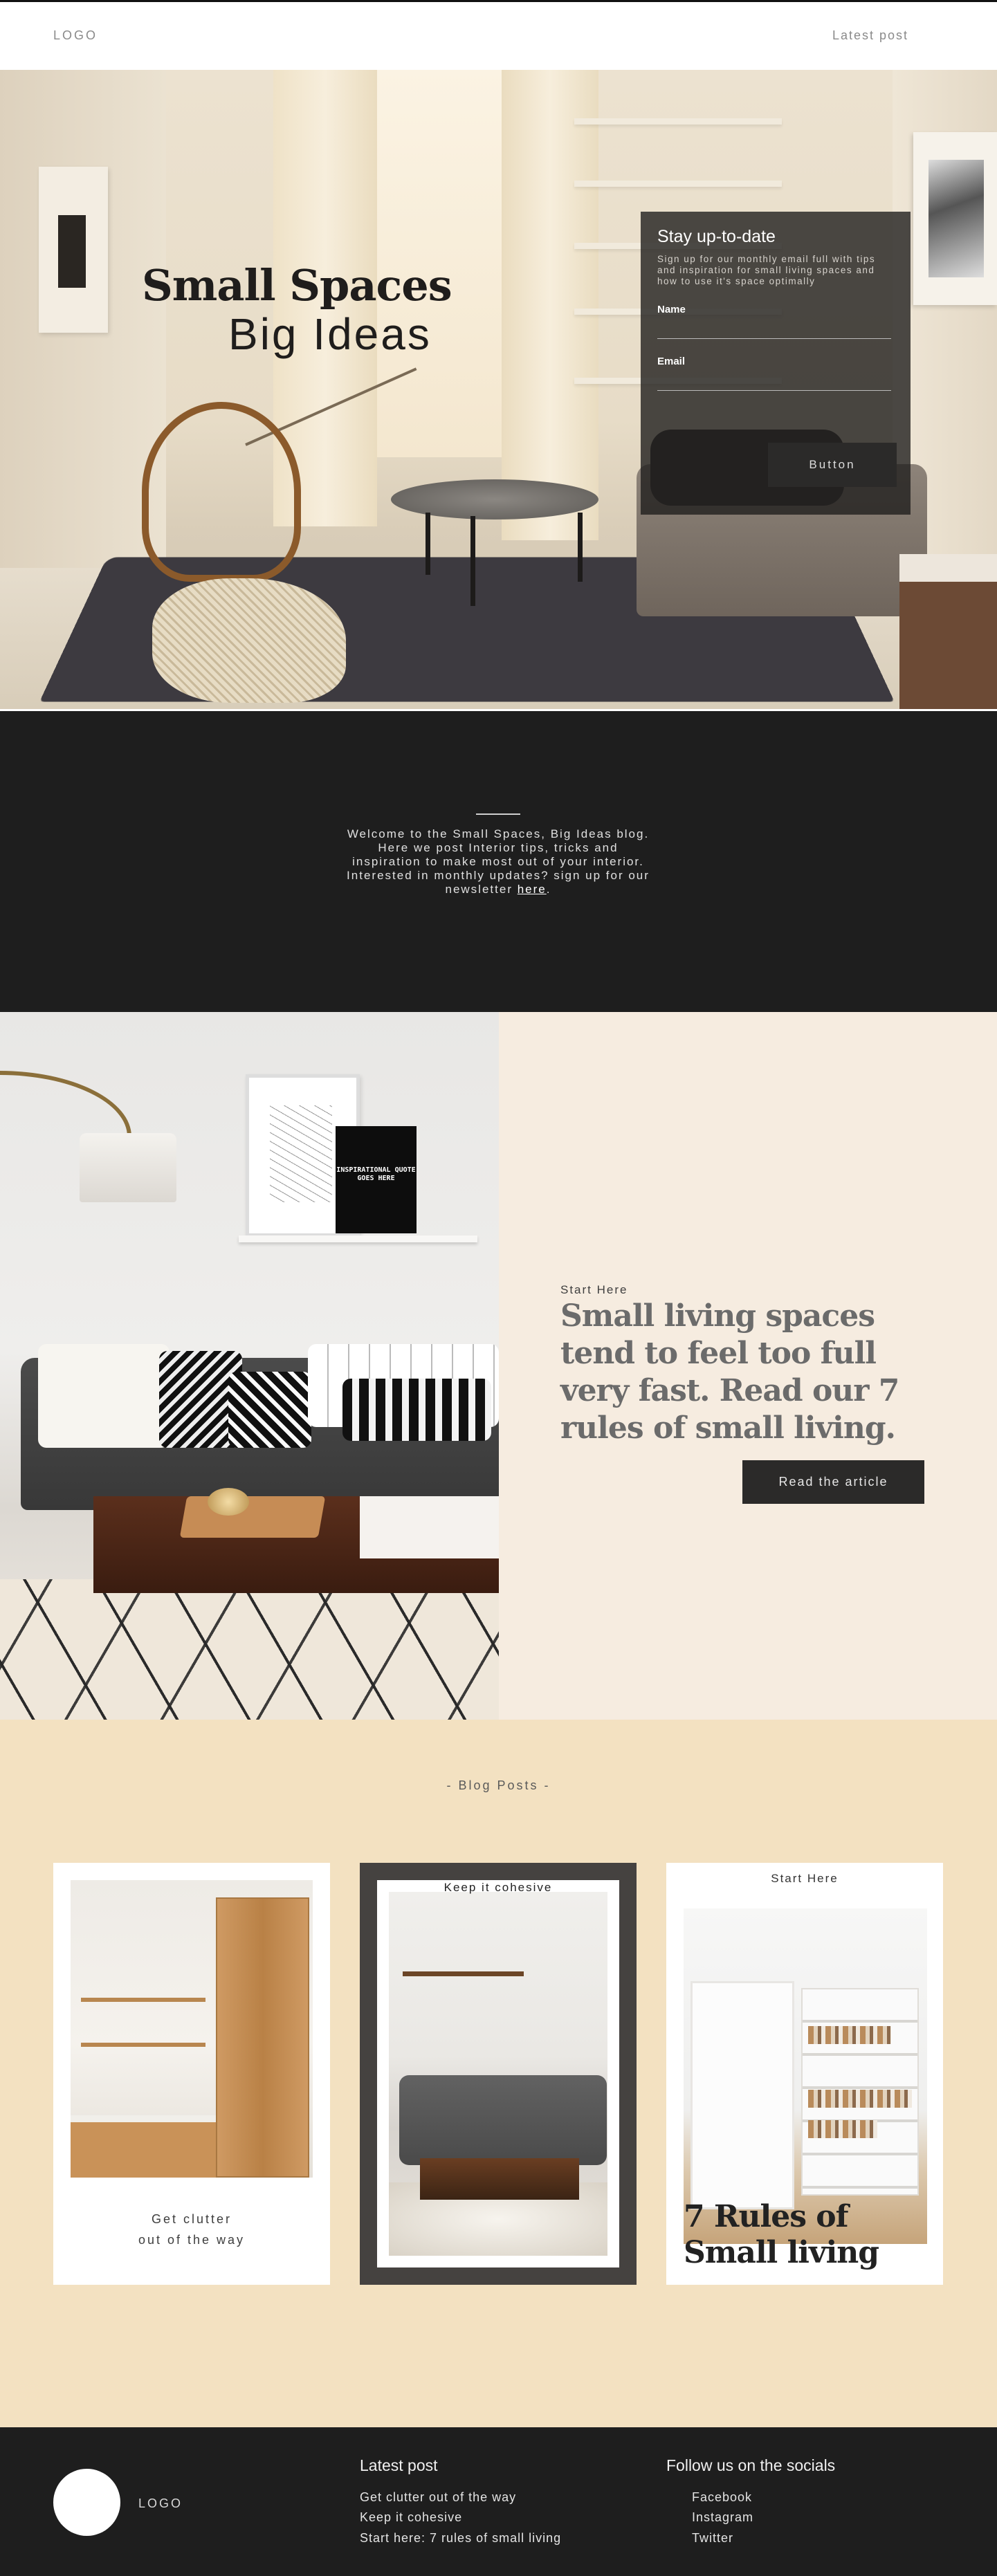 This screenshot has width=997, height=2576. I want to click on welcome-newsletter-link: here, so click(532, 889).